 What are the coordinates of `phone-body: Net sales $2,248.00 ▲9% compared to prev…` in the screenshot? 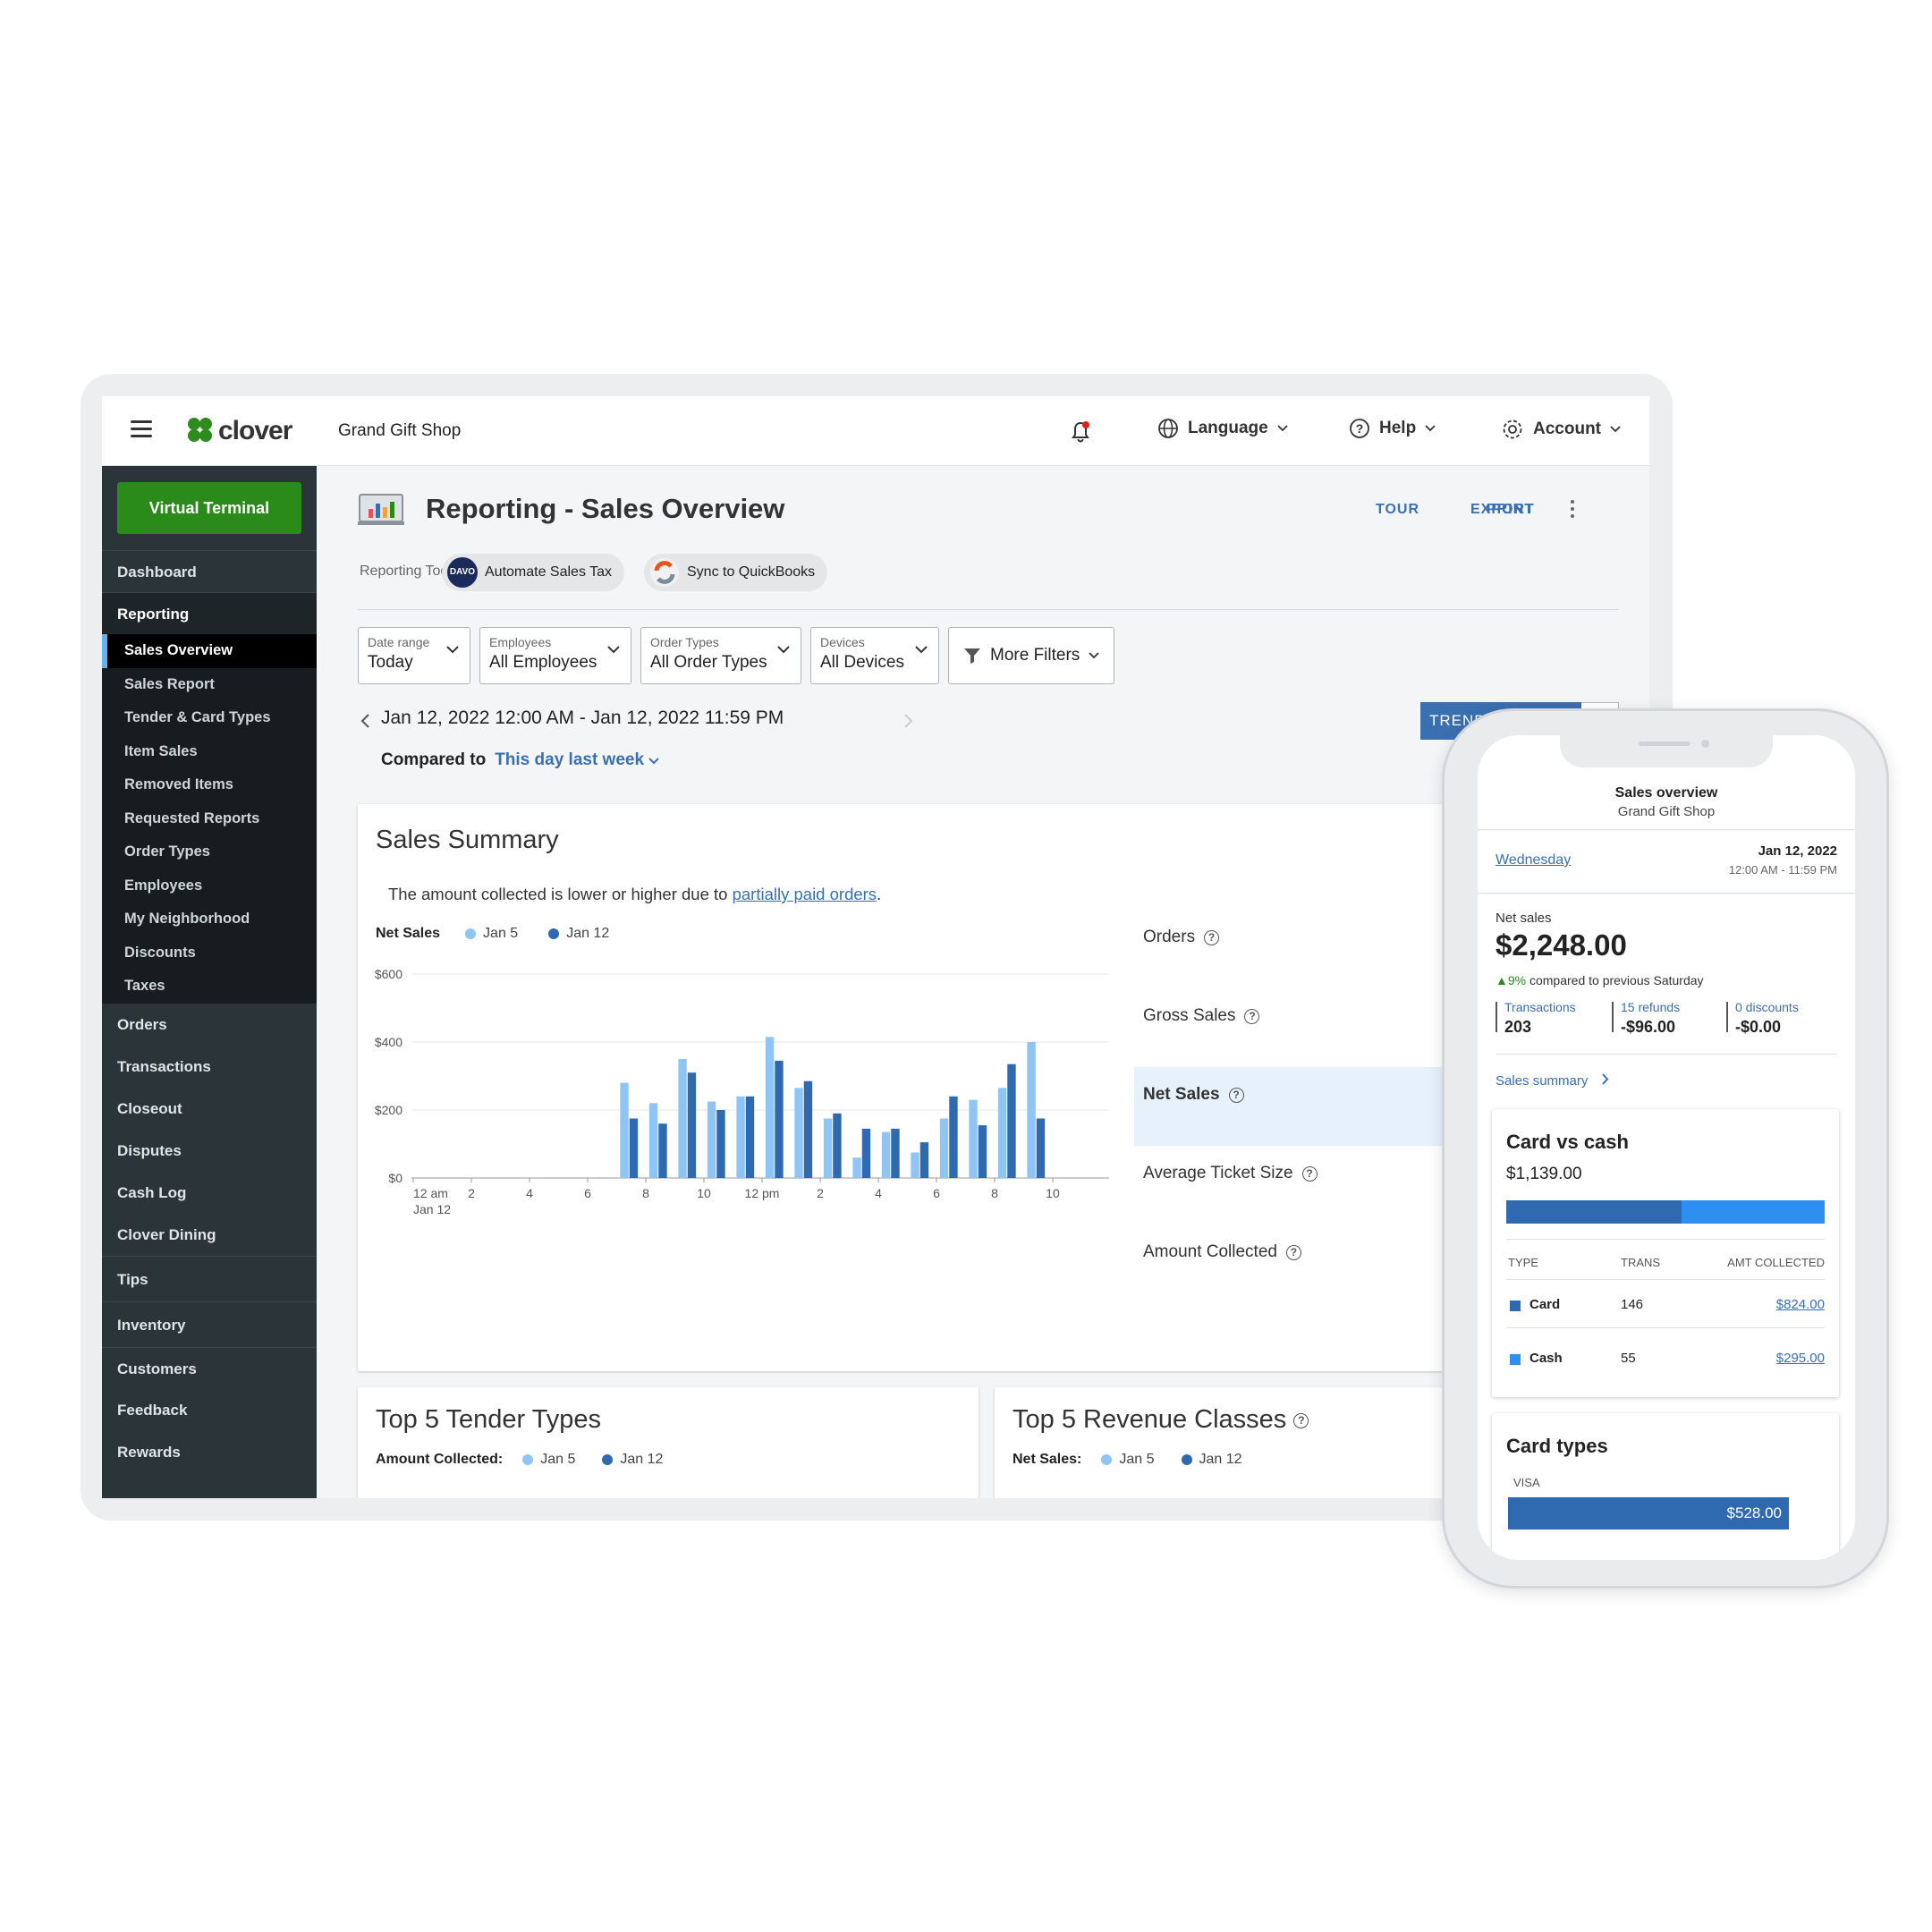 It's located at (1666, 1227).